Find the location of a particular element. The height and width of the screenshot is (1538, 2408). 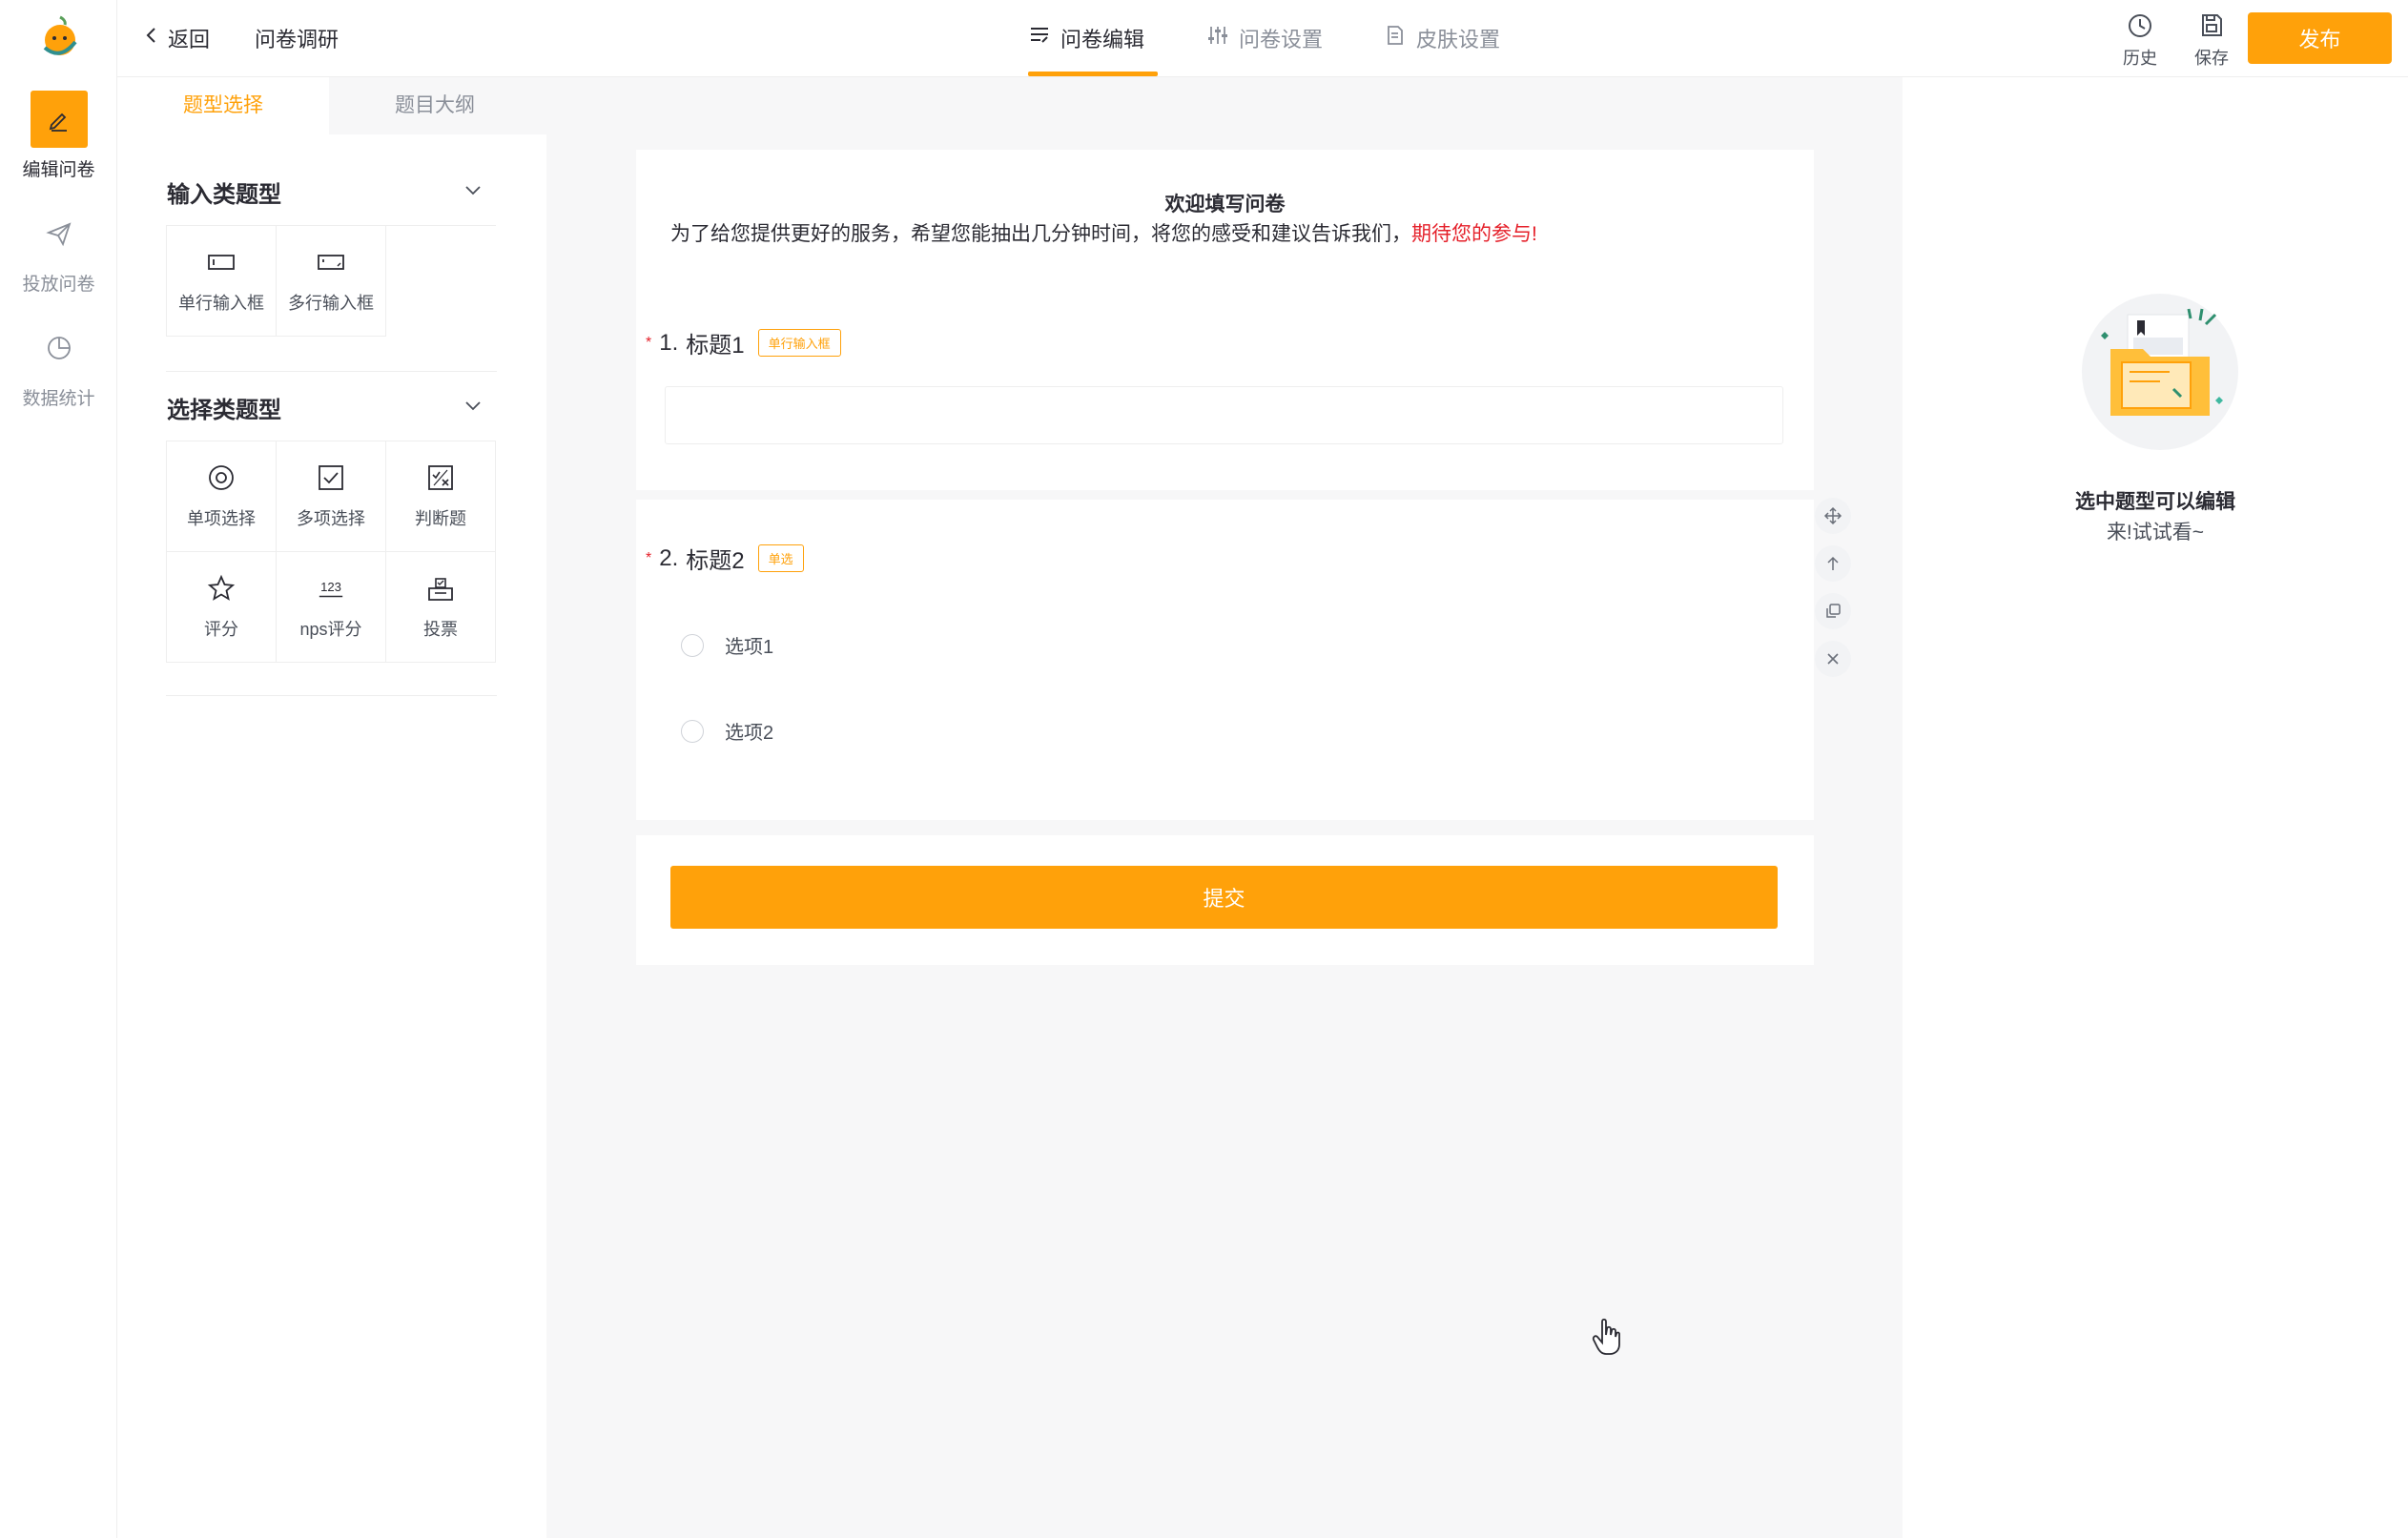

question-type-rating: 评分 is located at coordinates (222, 607).